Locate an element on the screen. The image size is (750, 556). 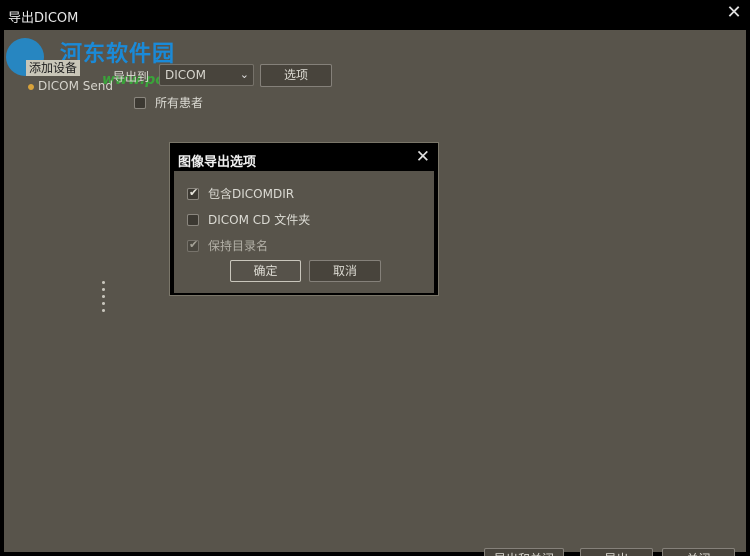
option-dicom-cd-folder: DICOM CD 文件夹 is located at coordinates (248, 219).